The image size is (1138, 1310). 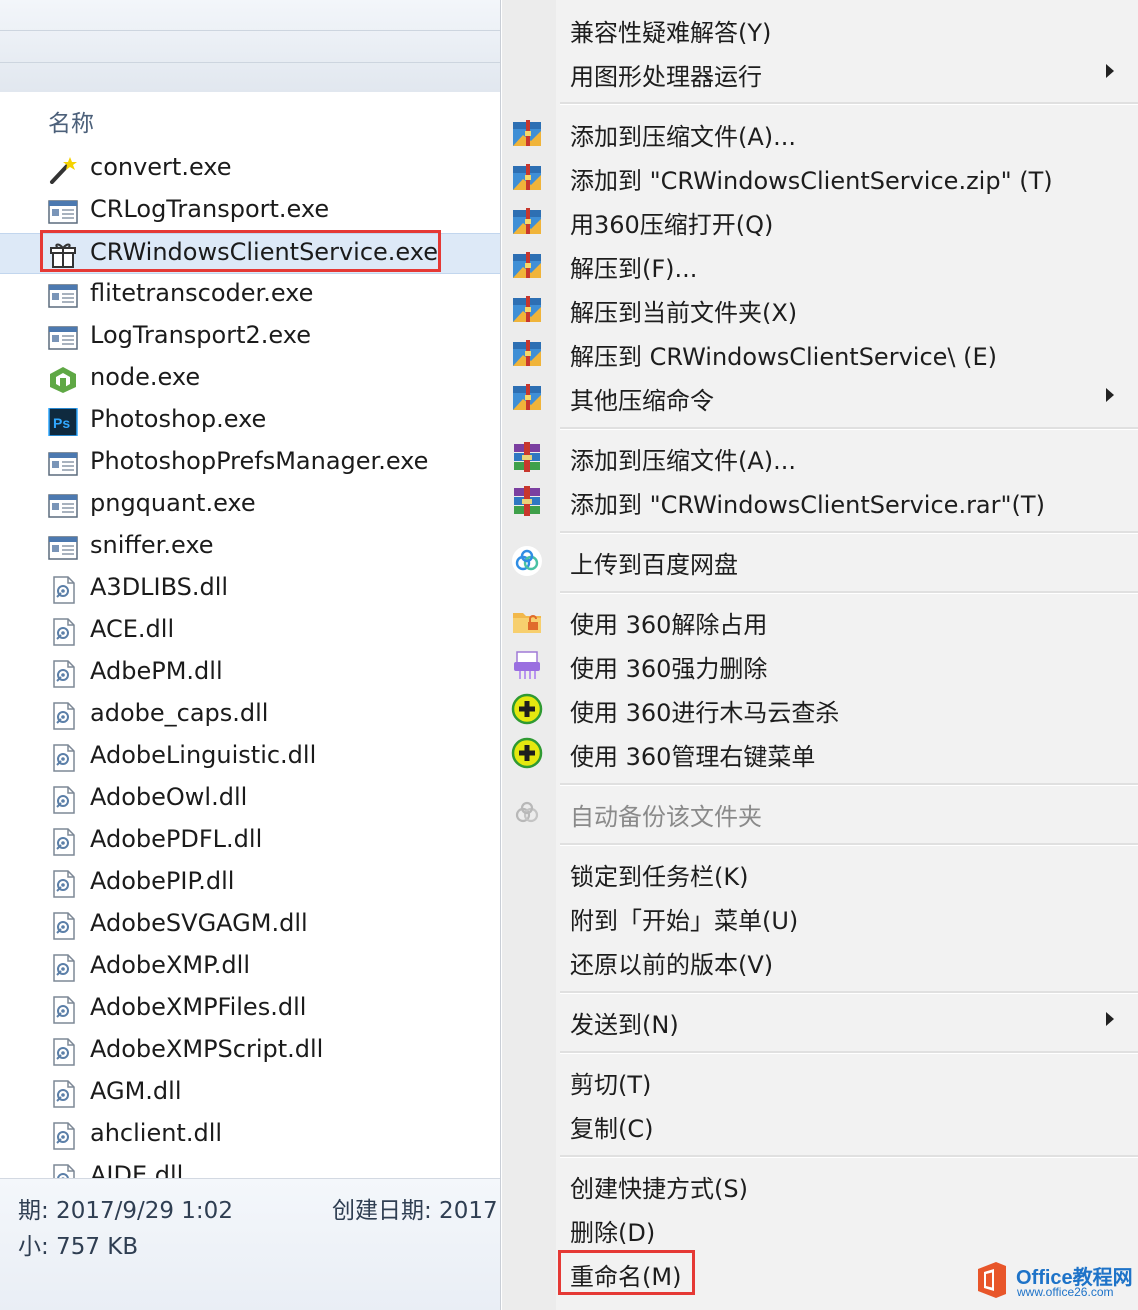 I want to click on file-row-photoshop: Ps Photoshop.exe, so click(x=250, y=421).